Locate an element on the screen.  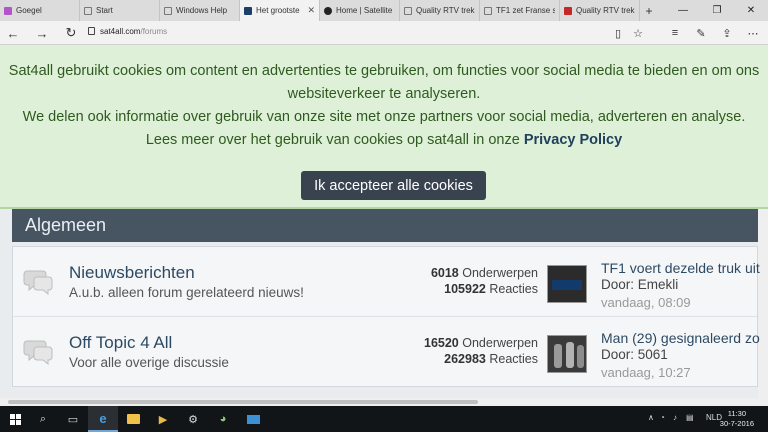
edge-browser-icon: e is located at coordinates (103, 419).